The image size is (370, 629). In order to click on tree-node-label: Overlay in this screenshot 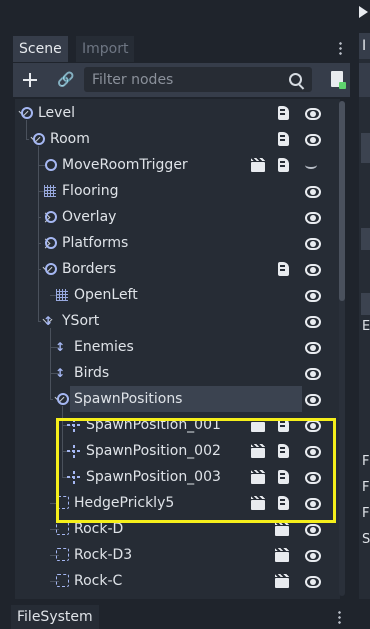, I will do `click(89, 217)`.